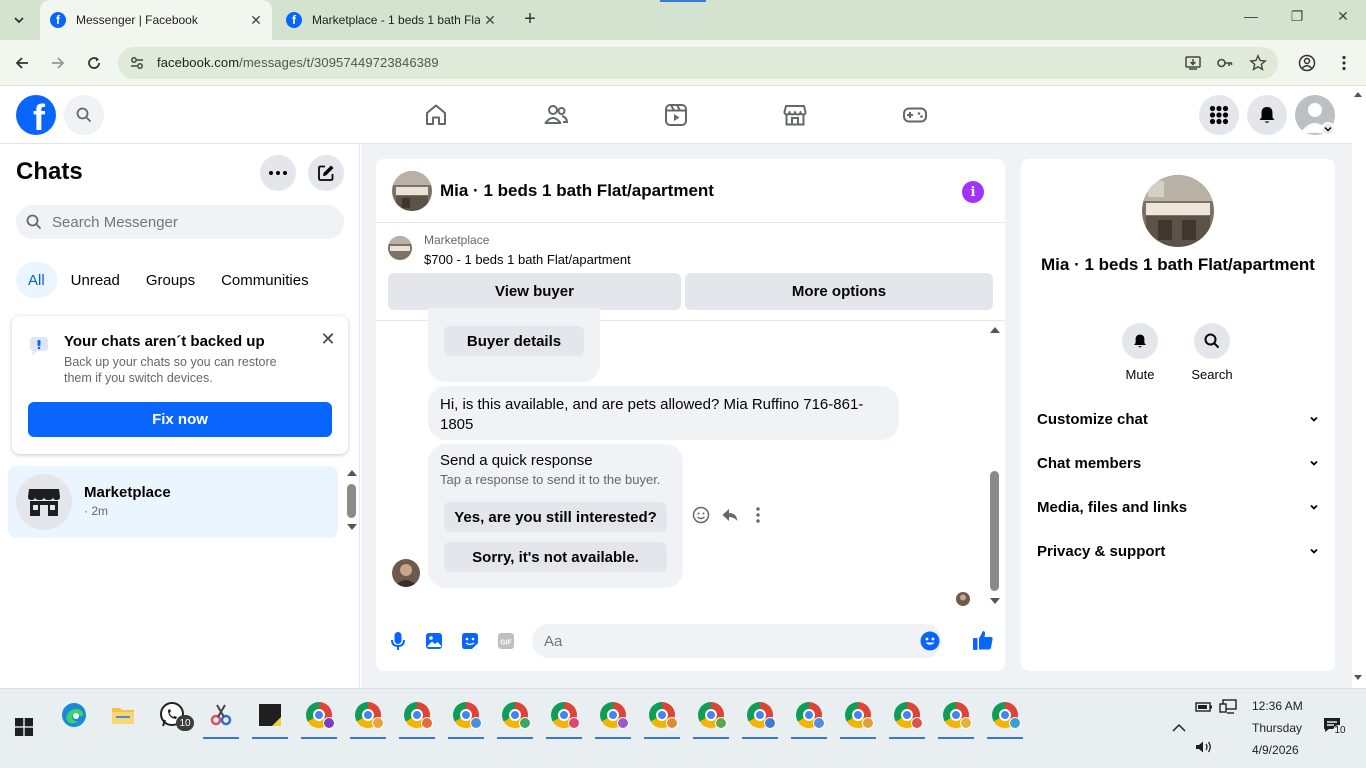  Describe the element at coordinates (192, 222) in the screenshot. I see `search-input` at that location.